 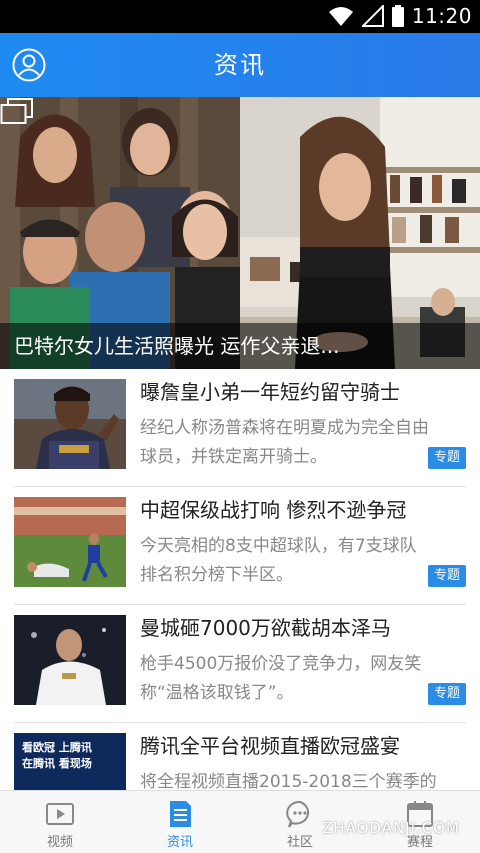 I want to click on app-header: 资讯, so click(x=240, y=65).